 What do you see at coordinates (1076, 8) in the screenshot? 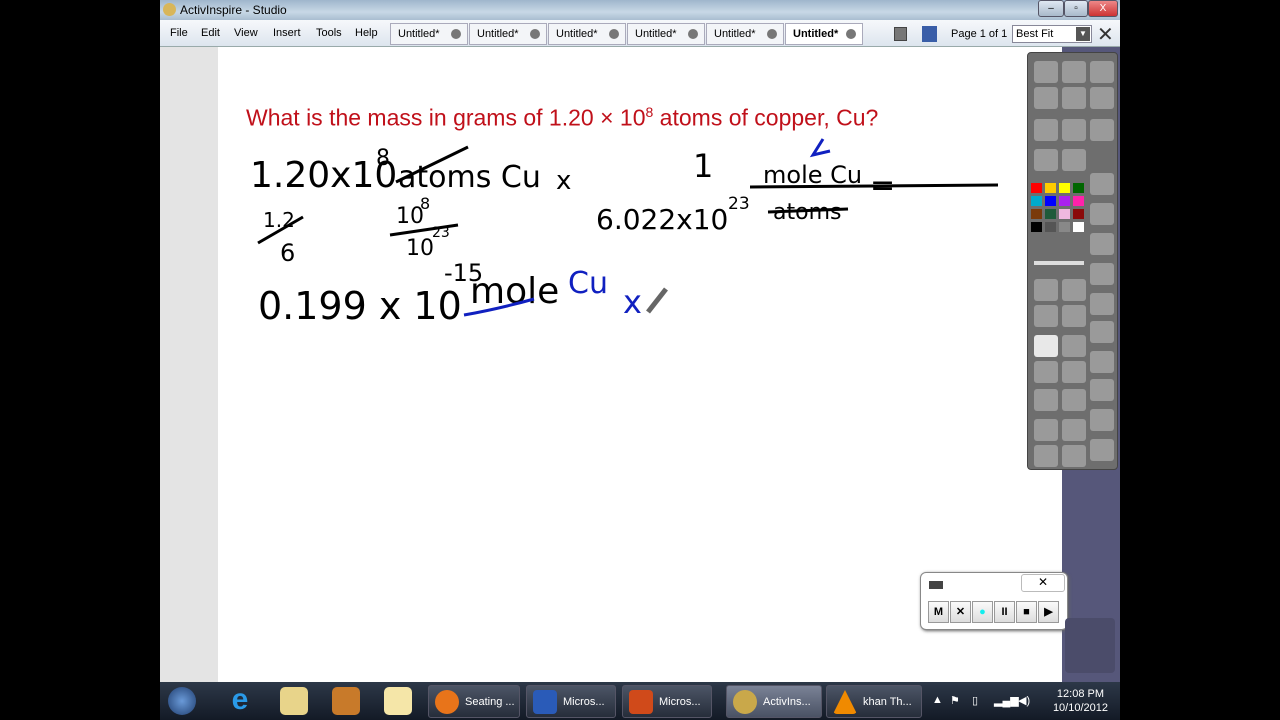
I see `maximize-button: ▫` at bounding box center [1076, 8].